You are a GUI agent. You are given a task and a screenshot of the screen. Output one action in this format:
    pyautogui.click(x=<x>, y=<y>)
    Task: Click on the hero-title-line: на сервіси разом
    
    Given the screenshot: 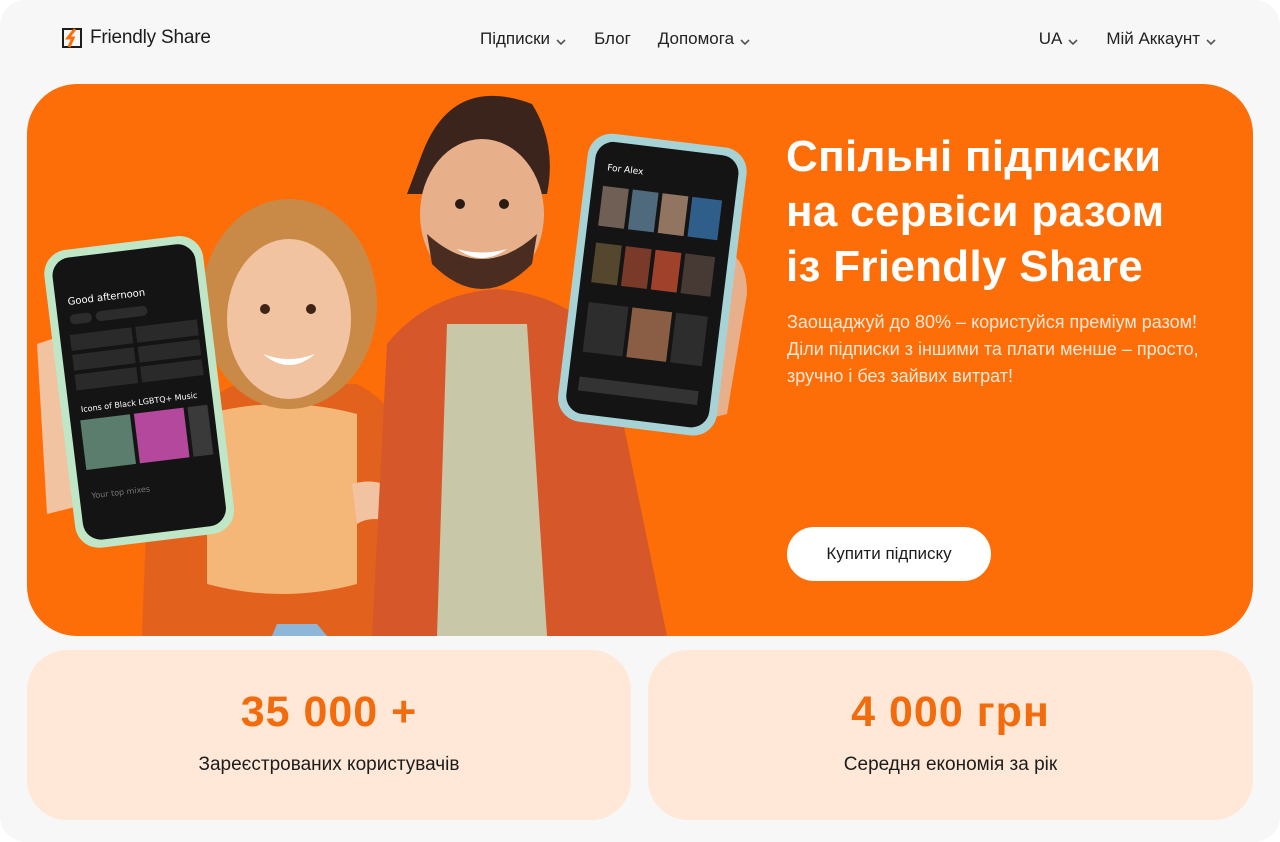 What is the action you would take?
    pyautogui.click(x=975, y=211)
    